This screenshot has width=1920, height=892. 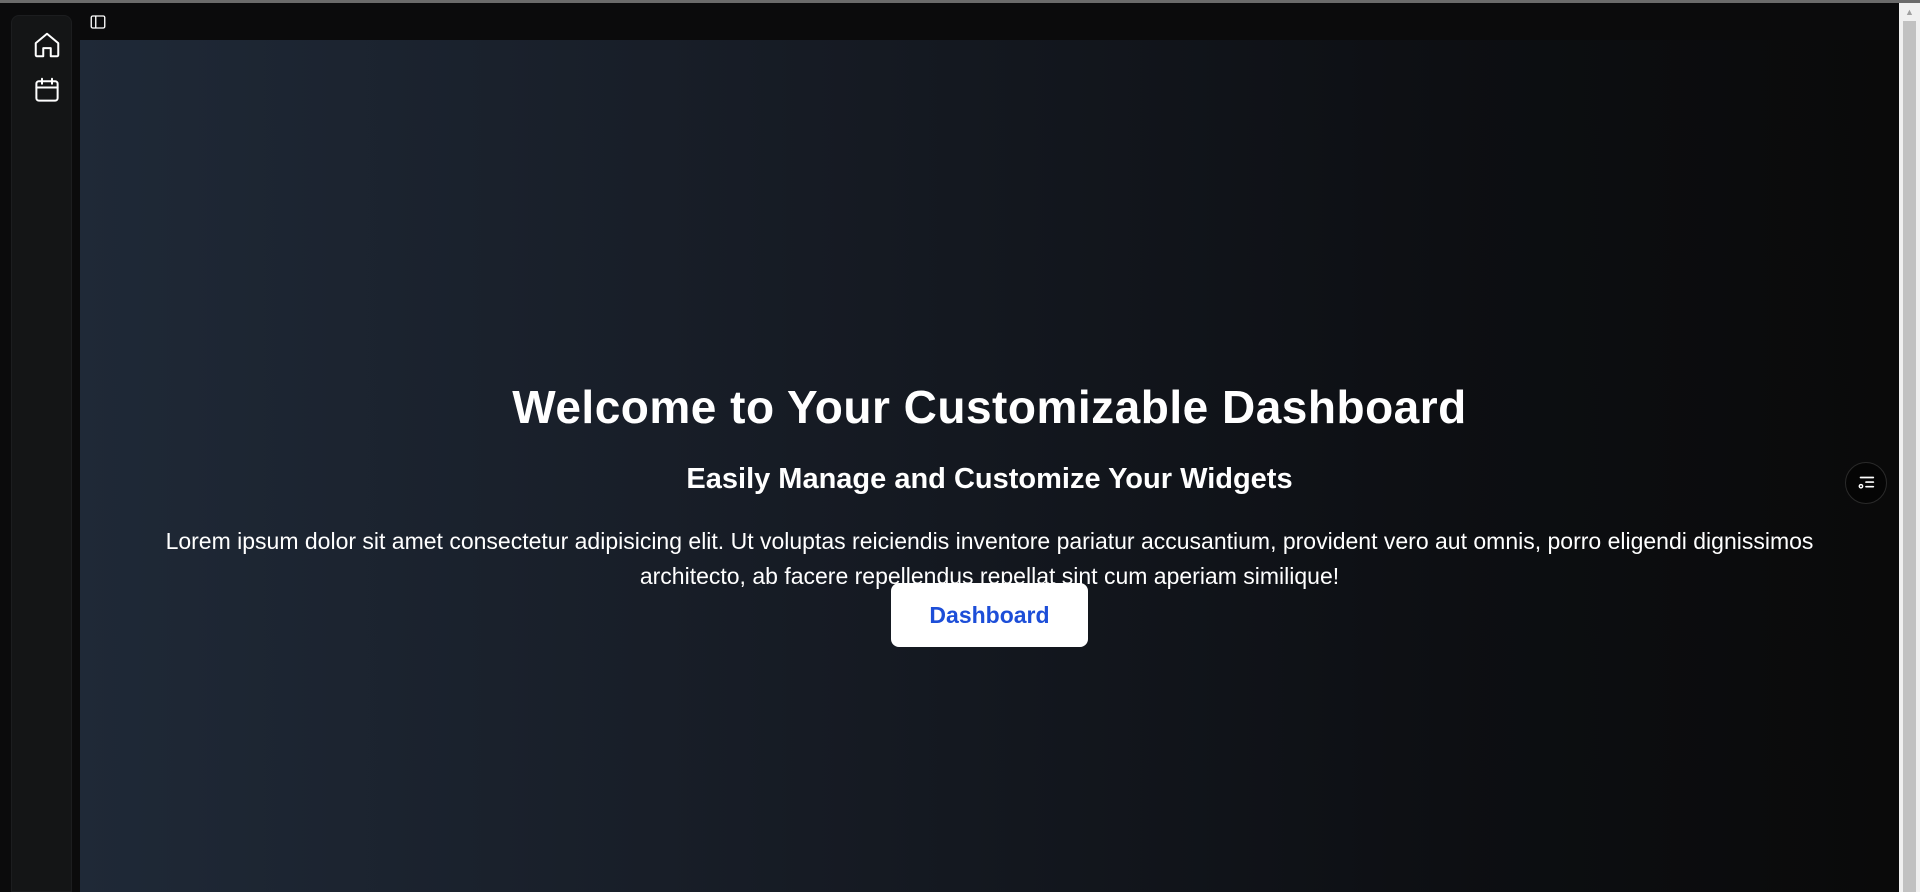 I want to click on widget-settings-icon, so click(x=1866, y=482).